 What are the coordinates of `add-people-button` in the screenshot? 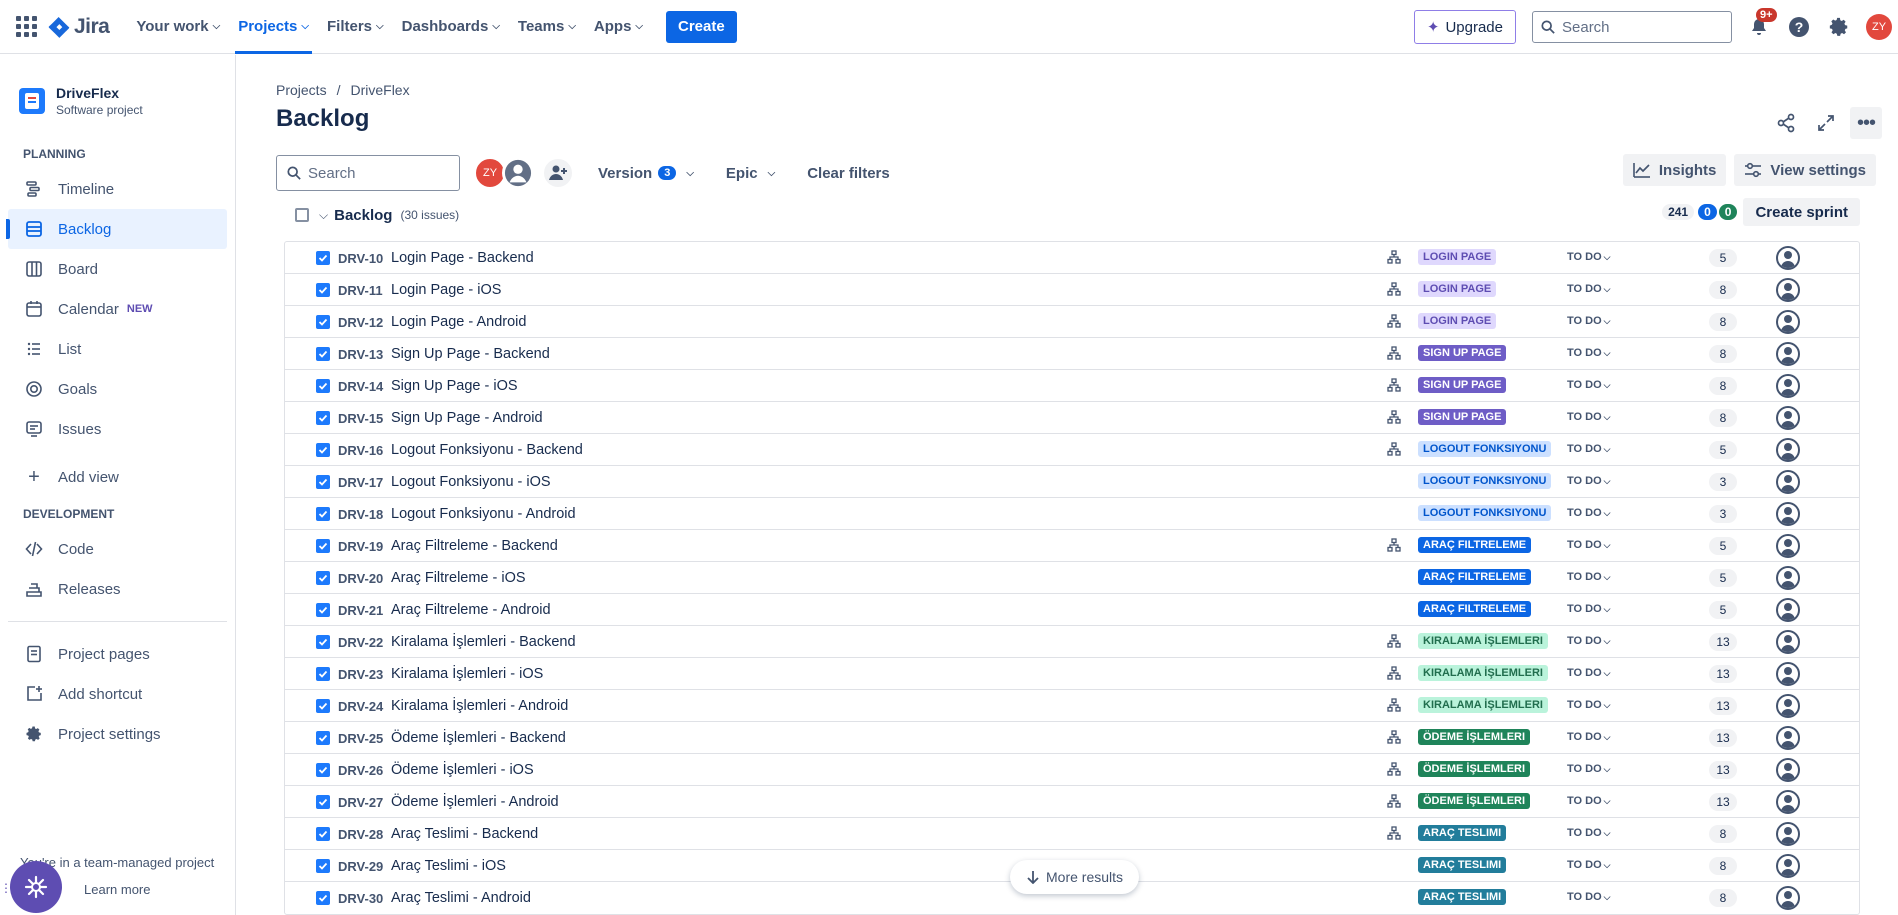 It's located at (558, 173).